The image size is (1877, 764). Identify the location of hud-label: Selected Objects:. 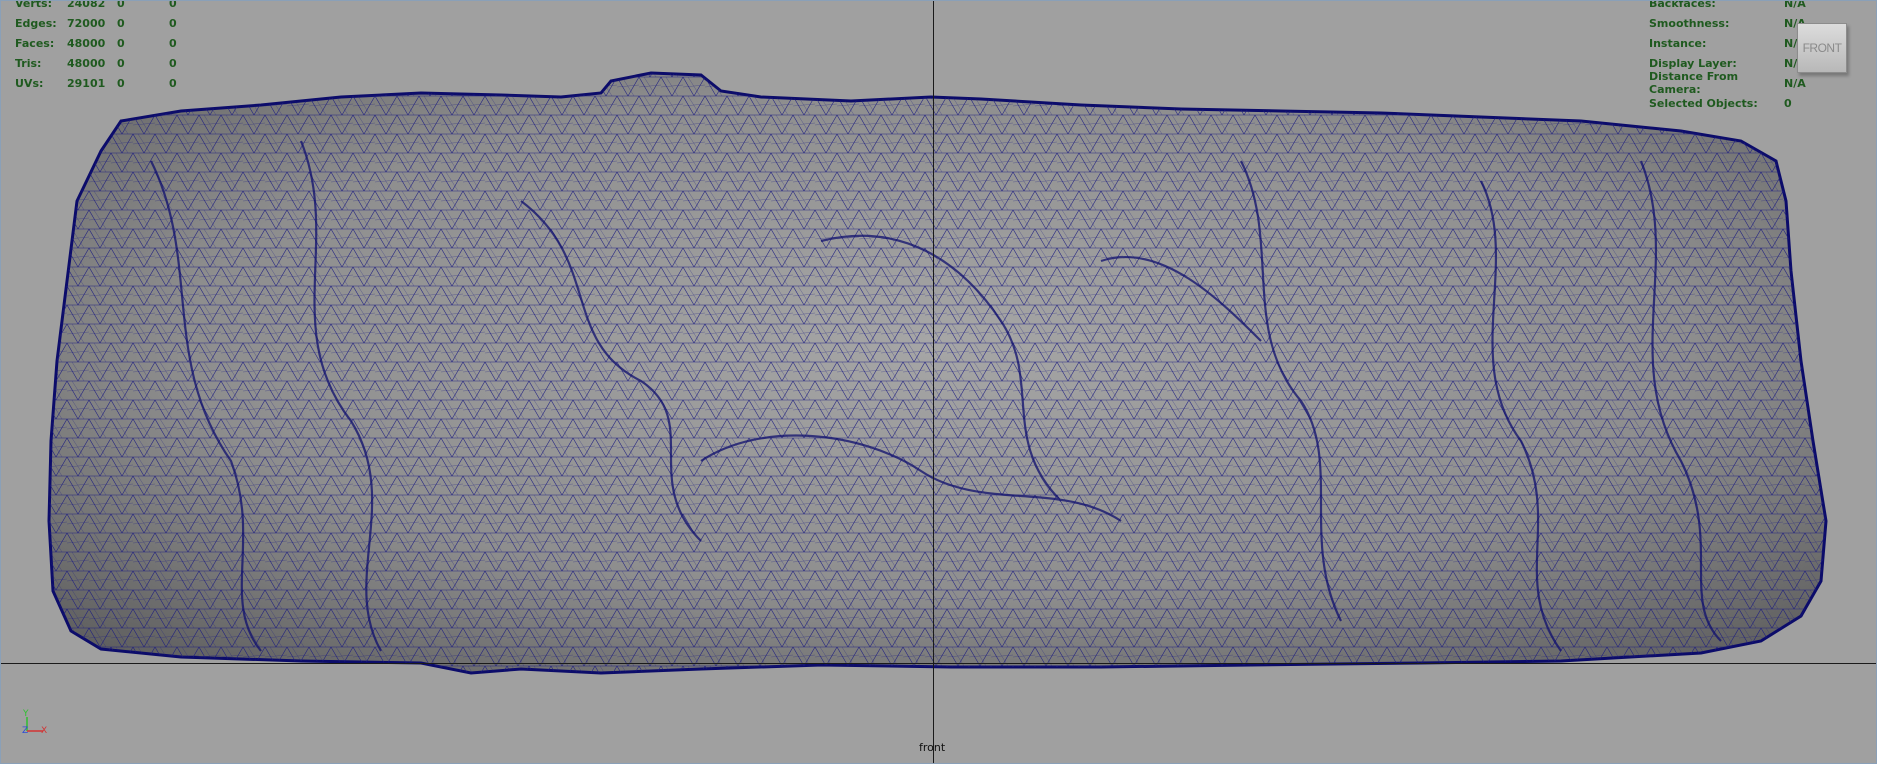
(1703, 103).